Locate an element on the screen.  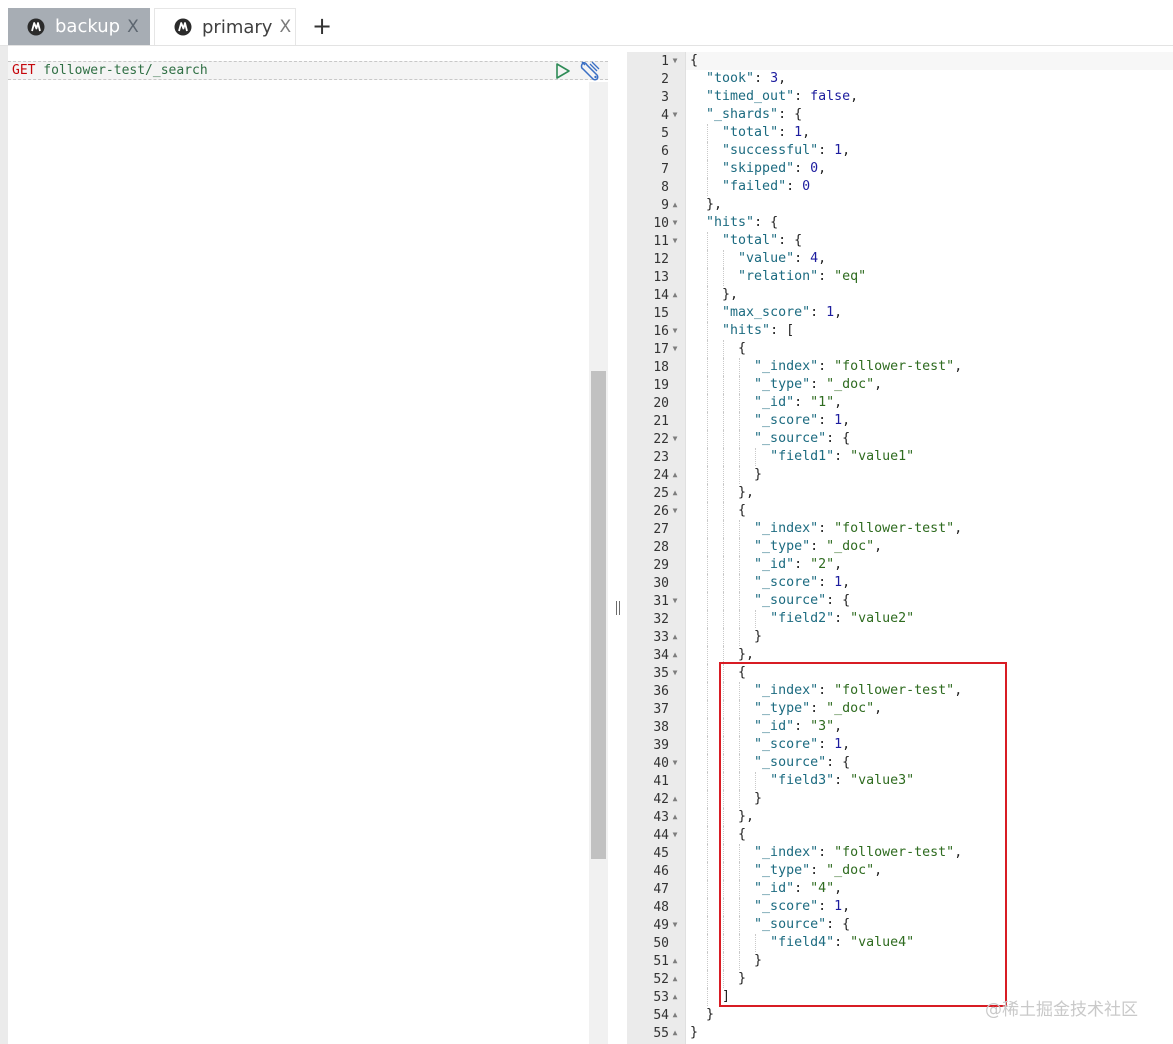
code-line: "_score": 1, is located at coordinates (930, 907).